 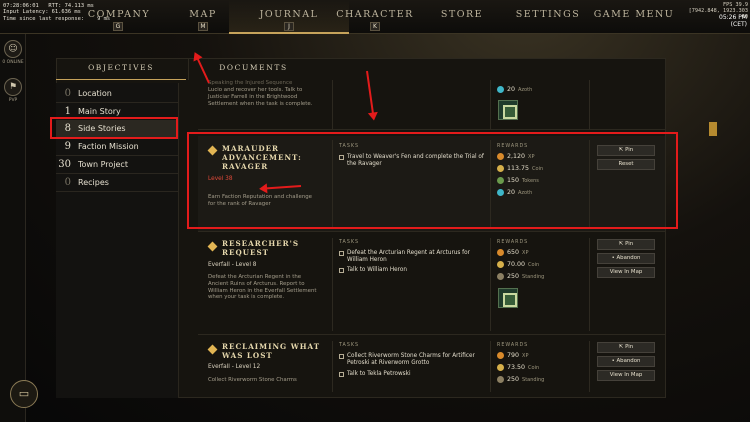 I want to click on objective-faction-mission: 9 Faction Mission, so click(x=117, y=147).